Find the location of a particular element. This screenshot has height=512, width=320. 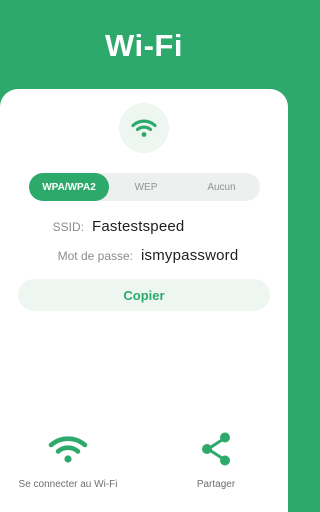

security-option-wep: WEP is located at coordinates (146, 187).